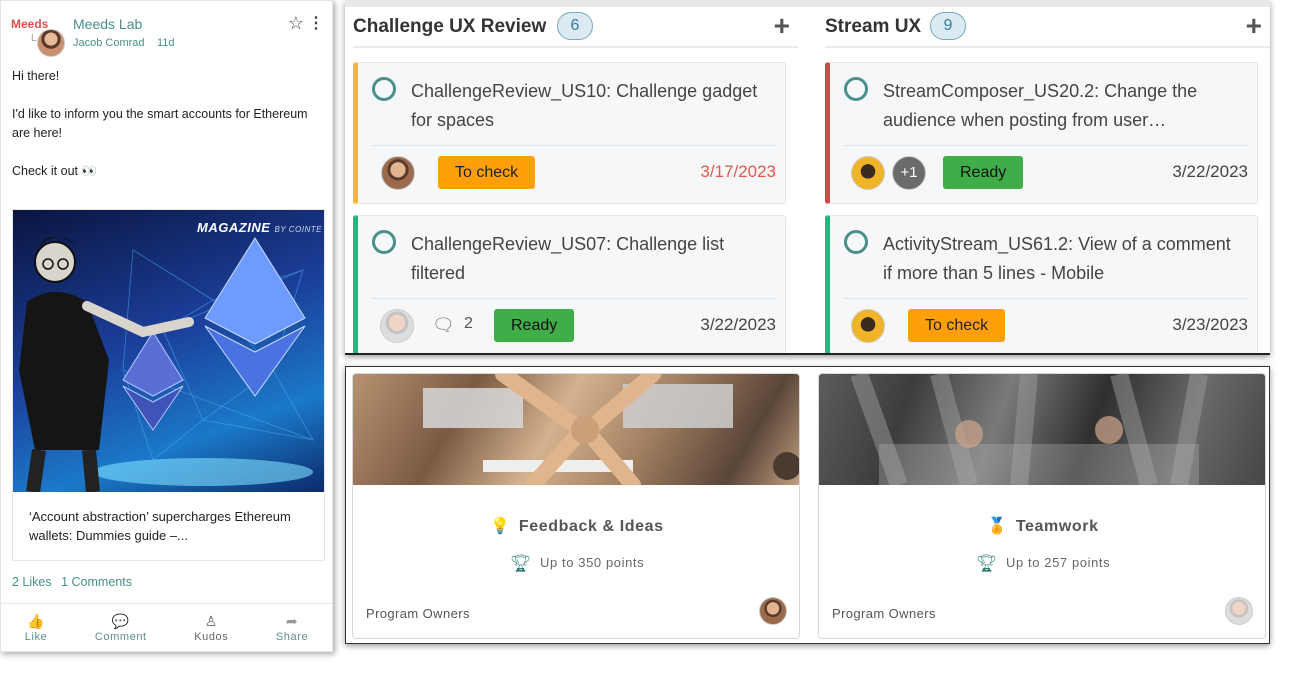  What do you see at coordinates (1048, 327) in the screenshot?
I see `task-card-footer: To check 3/23/2023` at bounding box center [1048, 327].